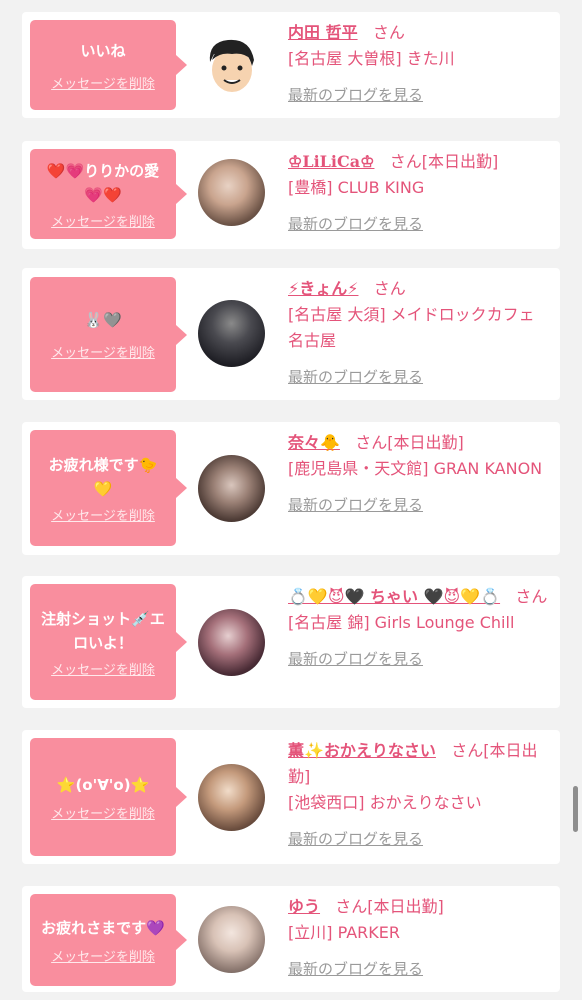 The height and width of the screenshot is (1000, 582). What do you see at coordinates (331, 161) in the screenshot?
I see `cast-name-link: ♔LiLiCa♔` at bounding box center [331, 161].